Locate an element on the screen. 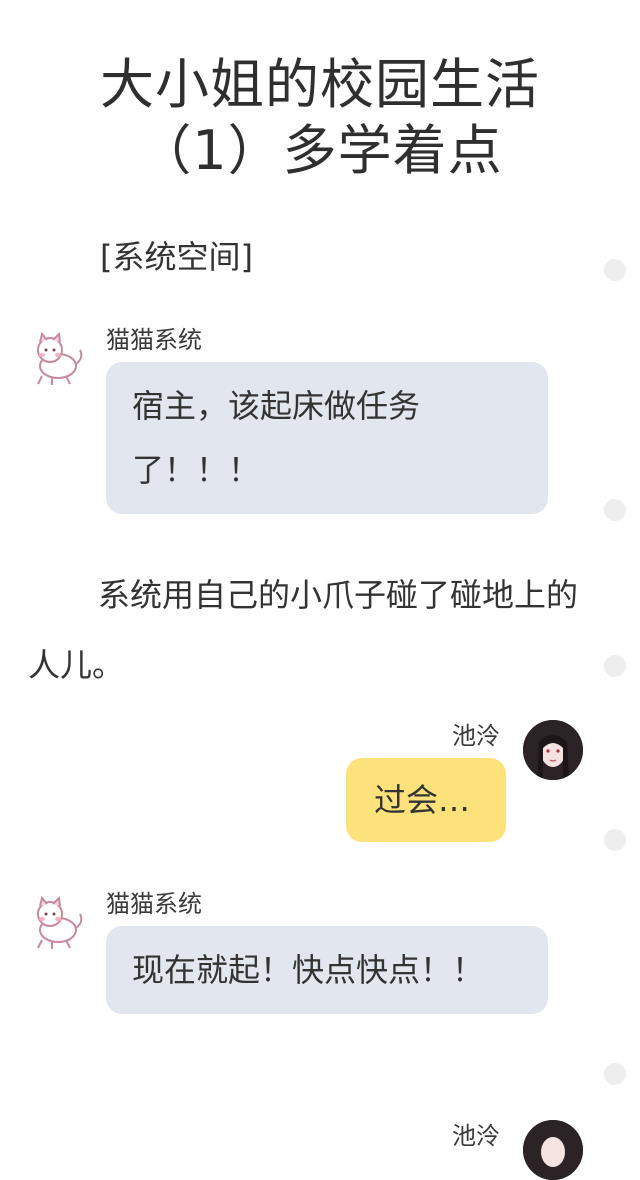  title-line-2: （1）多学着点 is located at coordinates (320, 150).